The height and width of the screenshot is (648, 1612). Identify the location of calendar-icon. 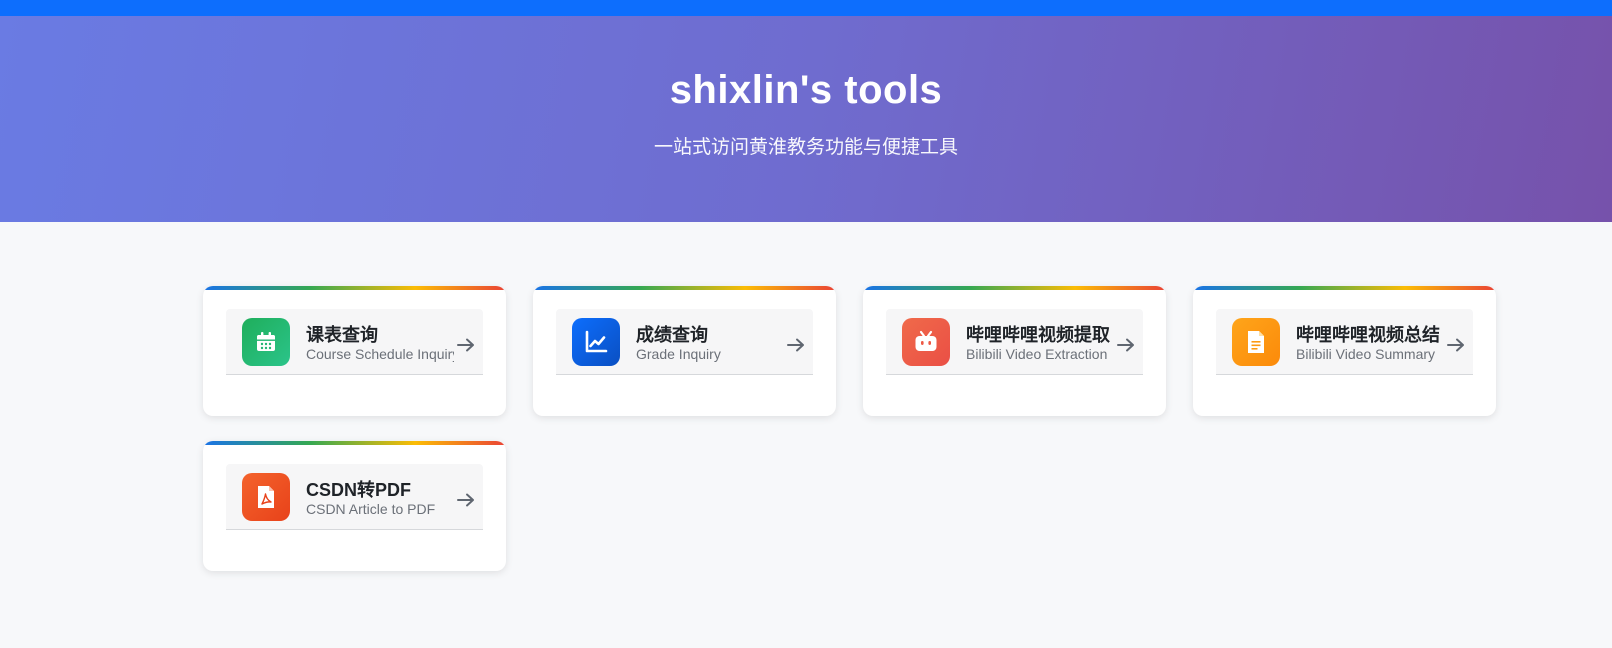
(266, 342).